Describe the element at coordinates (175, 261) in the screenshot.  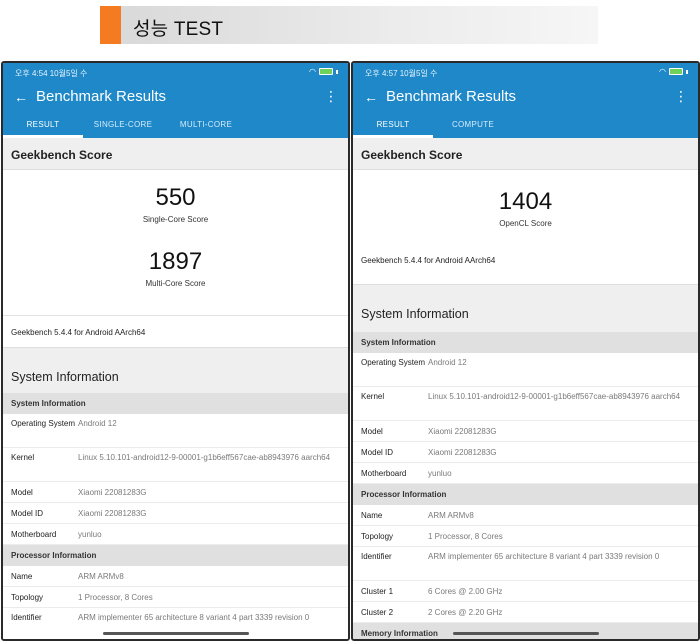
I see `multi-core-score-value: 1897` at that location.